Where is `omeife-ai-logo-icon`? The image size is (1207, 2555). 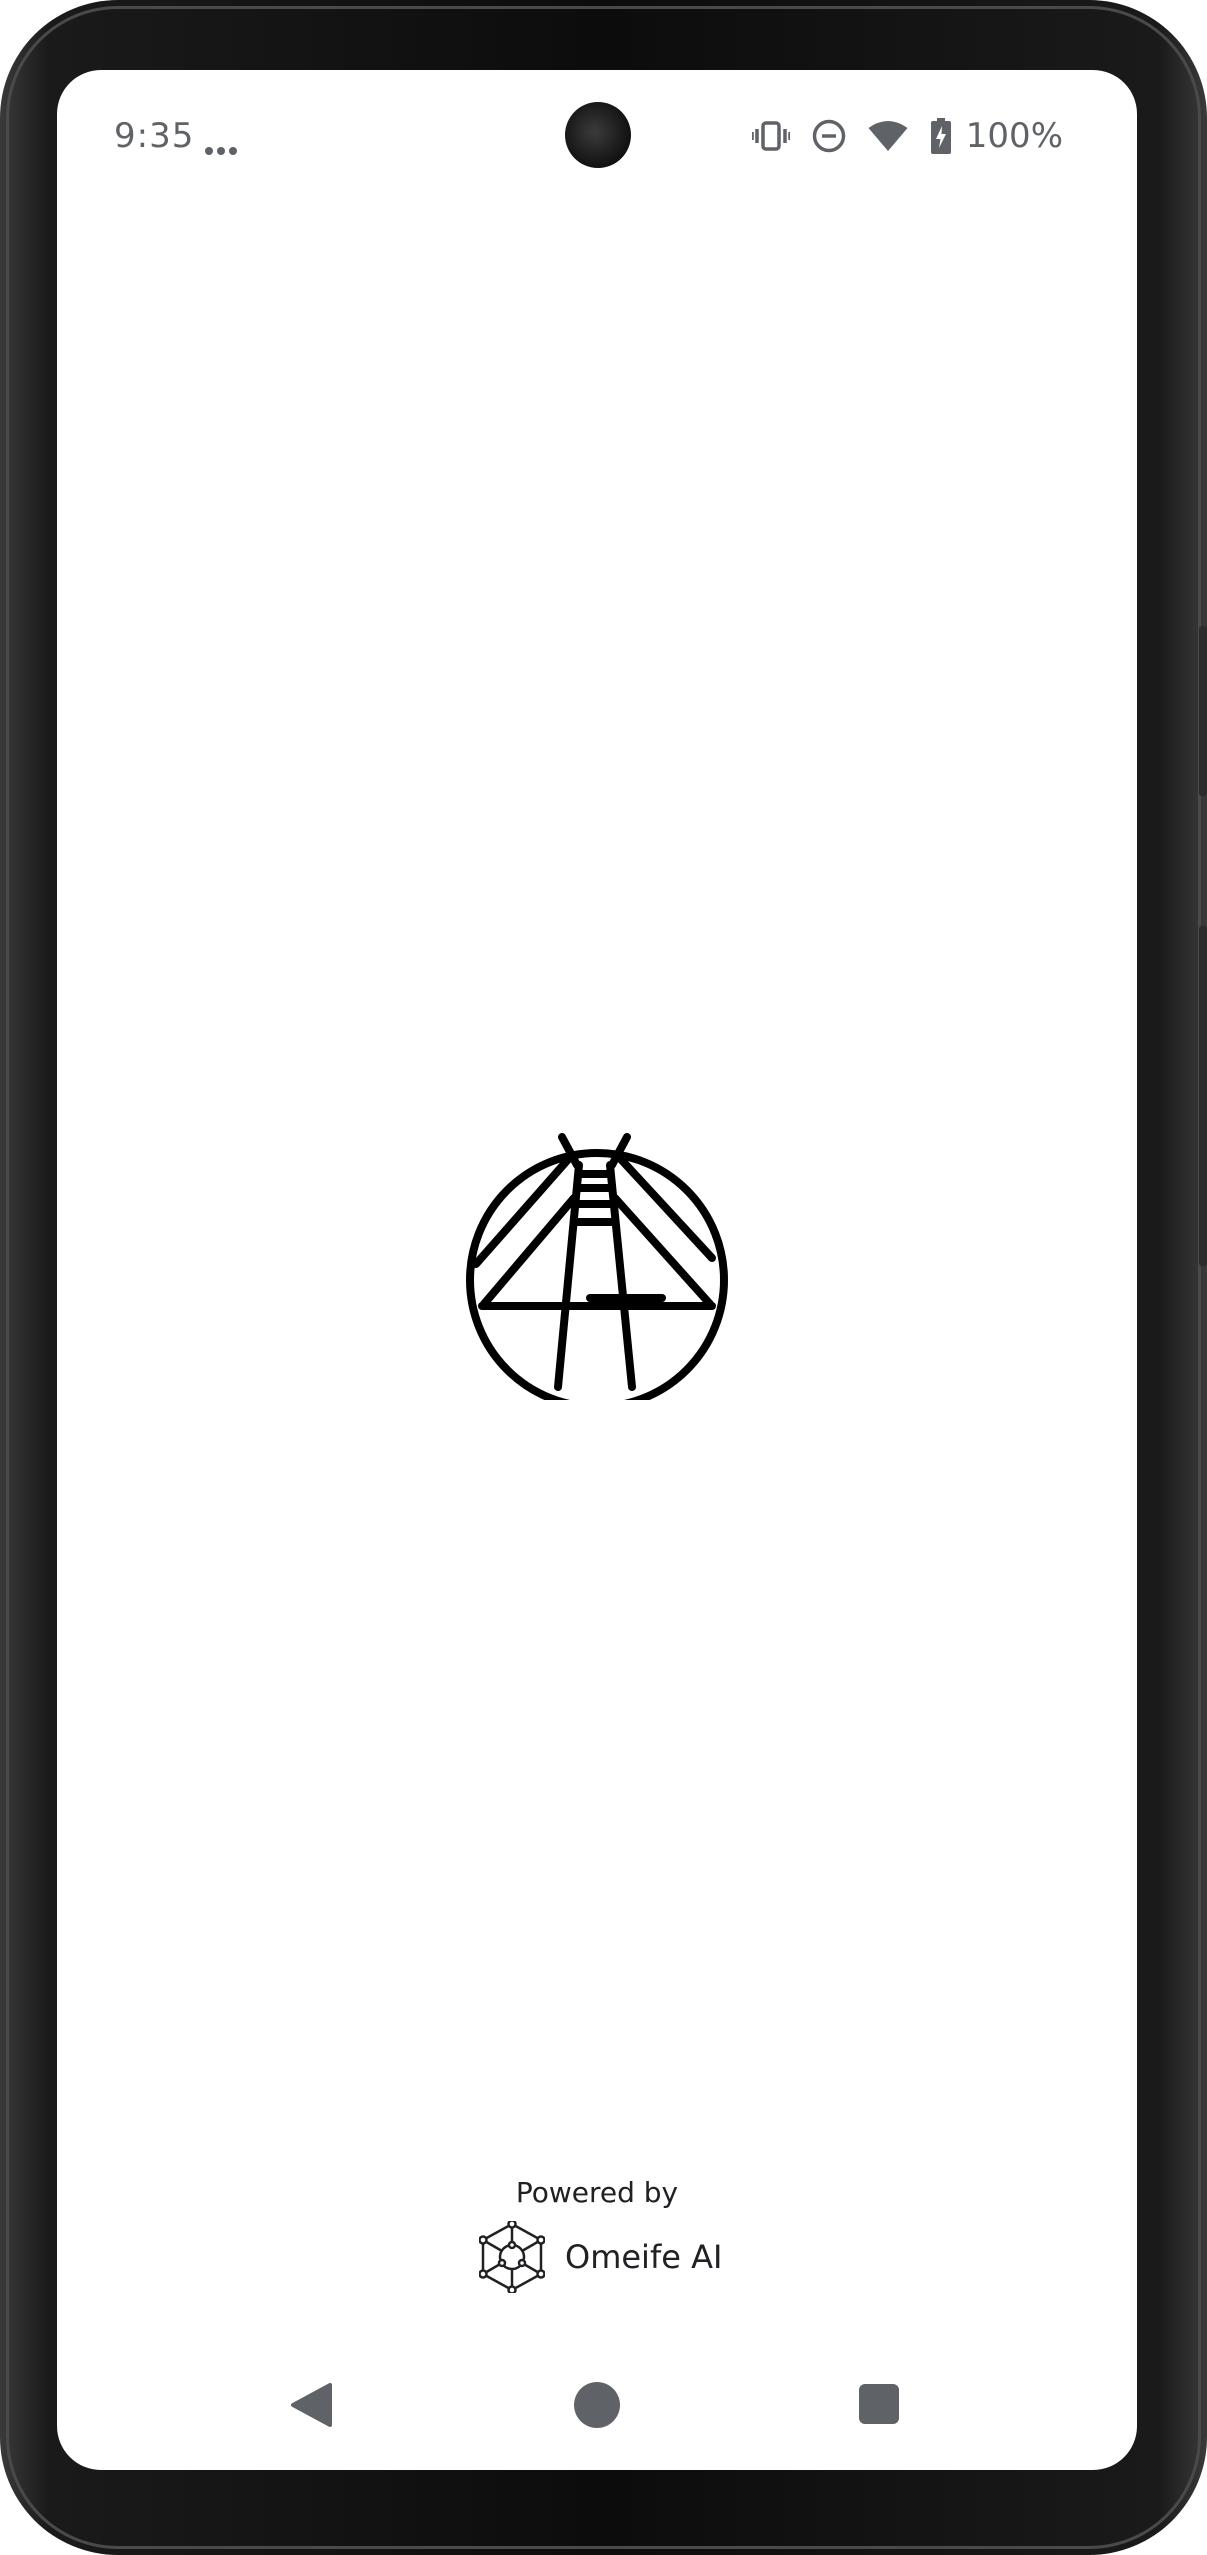 omeife-ai-logo-icon is located at coordinates (512, 2257).